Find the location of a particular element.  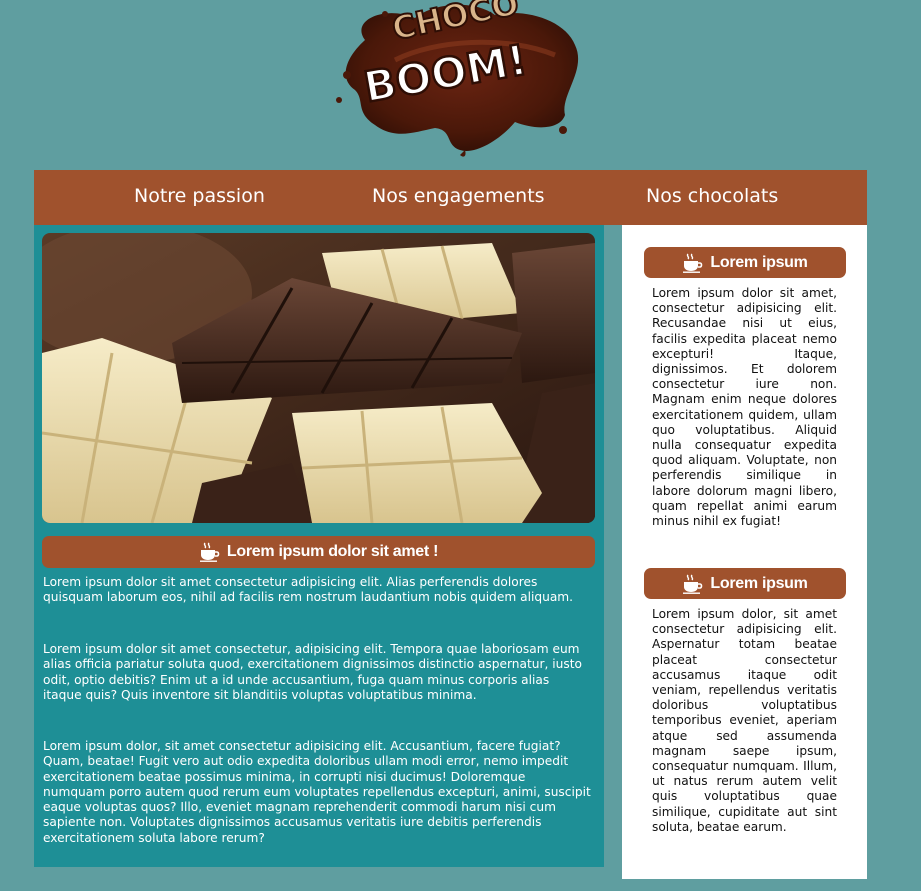

sidebar-banner-1-title: Lorem ipsum is located at coordinates (759, 262).